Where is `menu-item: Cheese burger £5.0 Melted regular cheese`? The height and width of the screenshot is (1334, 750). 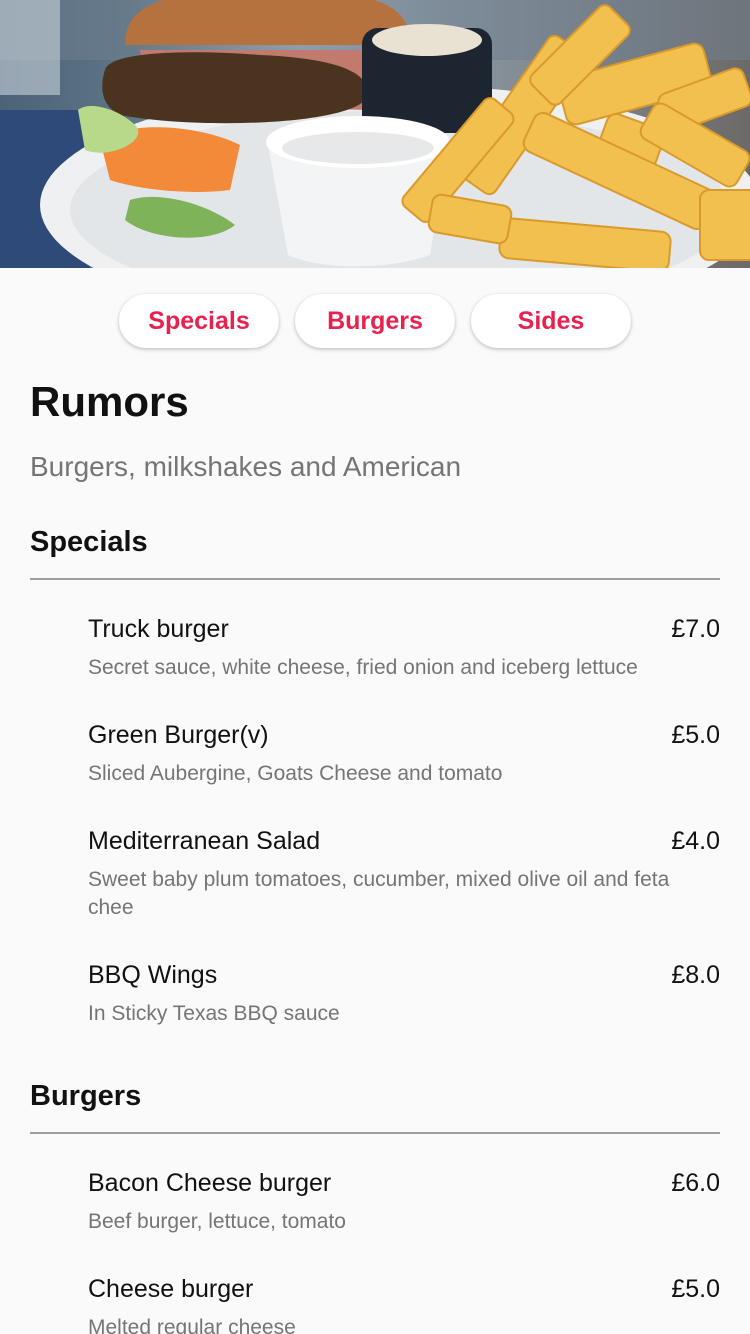 menu-item: Cheese burger £5.0 Melted regular cheese is located at coordinates (375, 1303).